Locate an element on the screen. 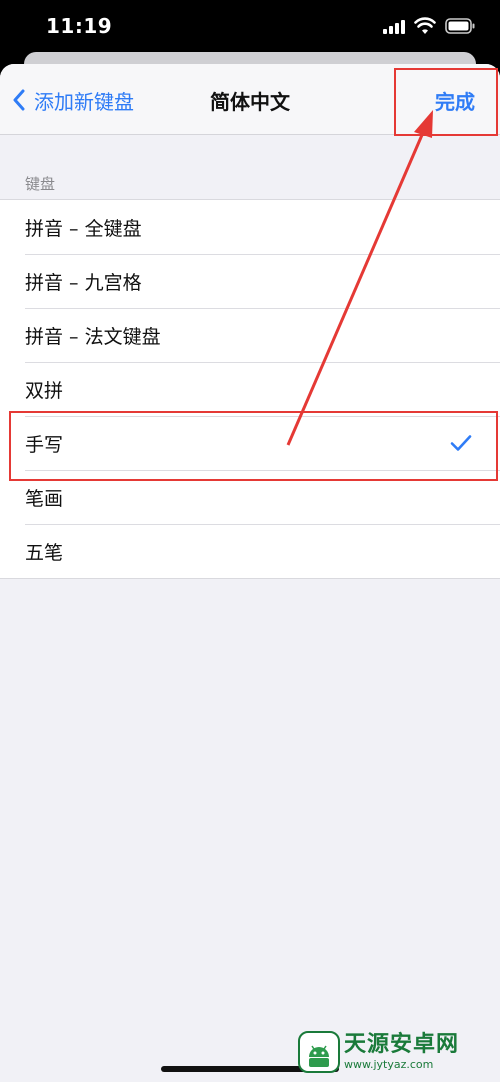 Image resolution: width=500 pixels, height=1082 pixels. android-logo-icon is located at coordinates (319, 1052).